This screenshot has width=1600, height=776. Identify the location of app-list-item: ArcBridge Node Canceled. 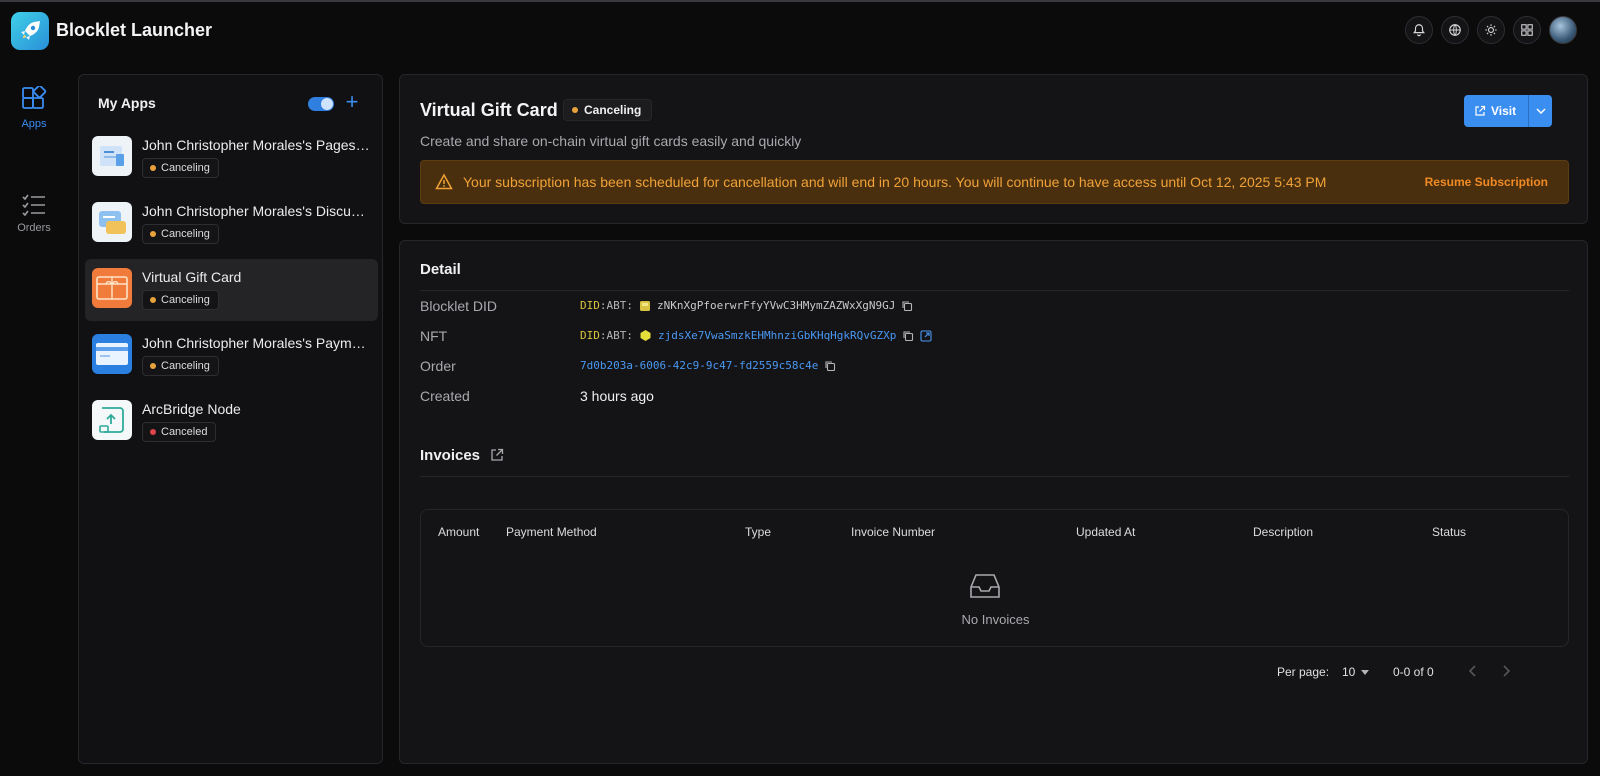
(231, 422).